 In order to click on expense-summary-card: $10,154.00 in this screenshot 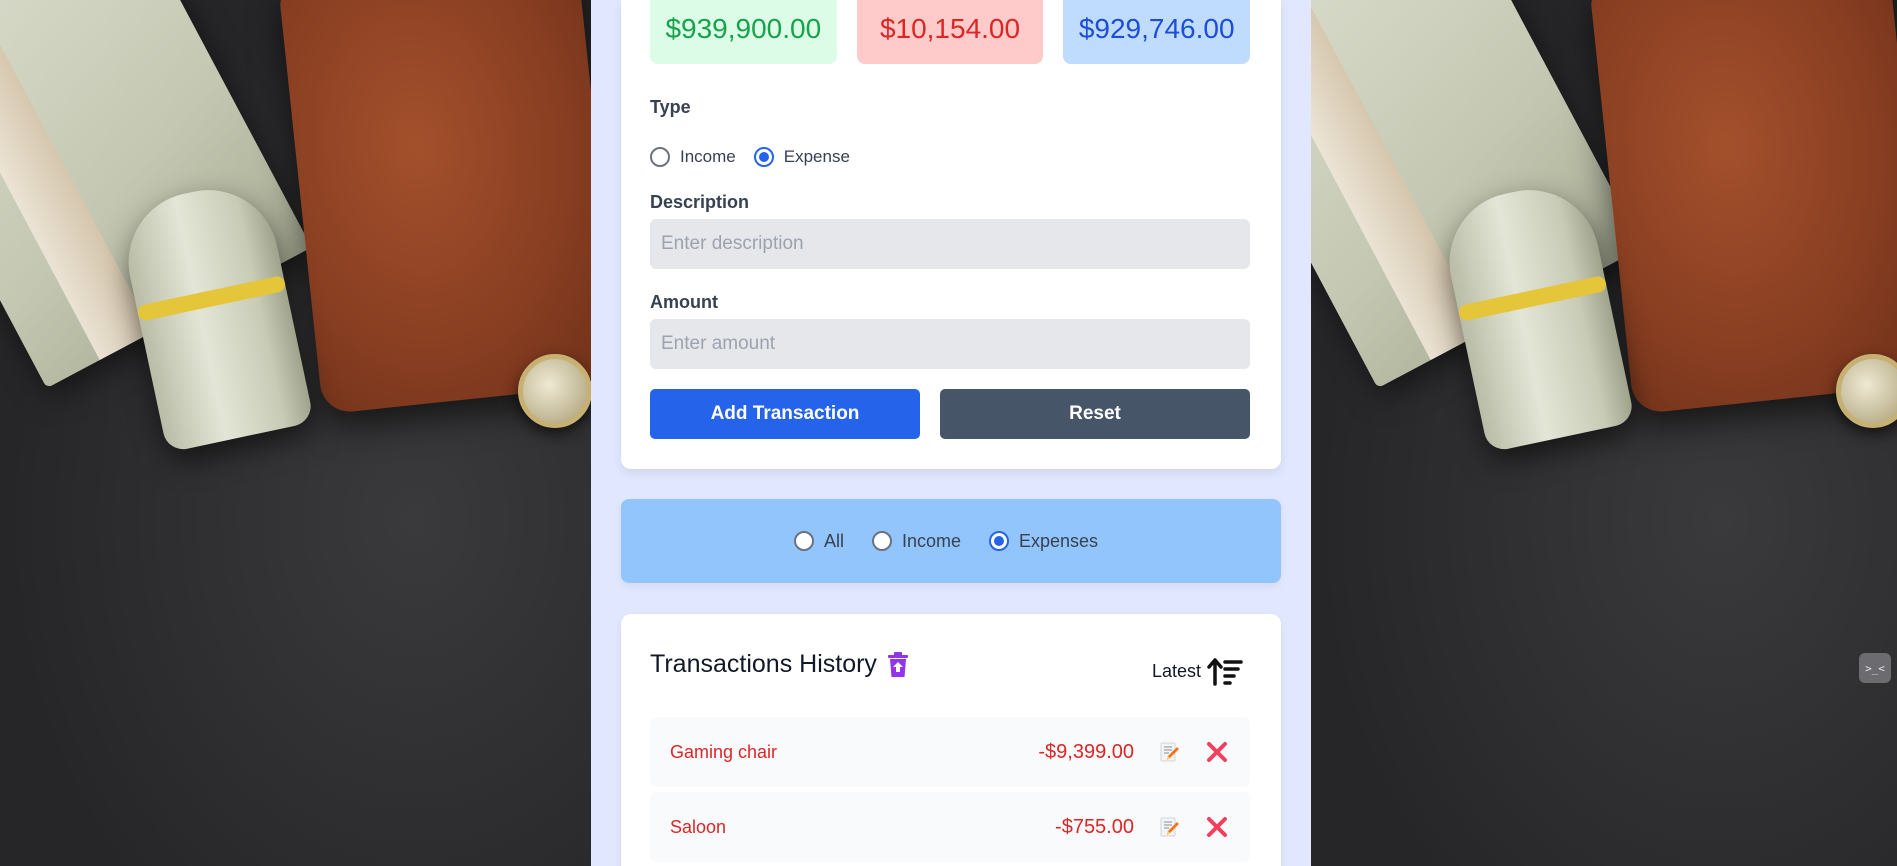, I will do `click(950, 32)`.